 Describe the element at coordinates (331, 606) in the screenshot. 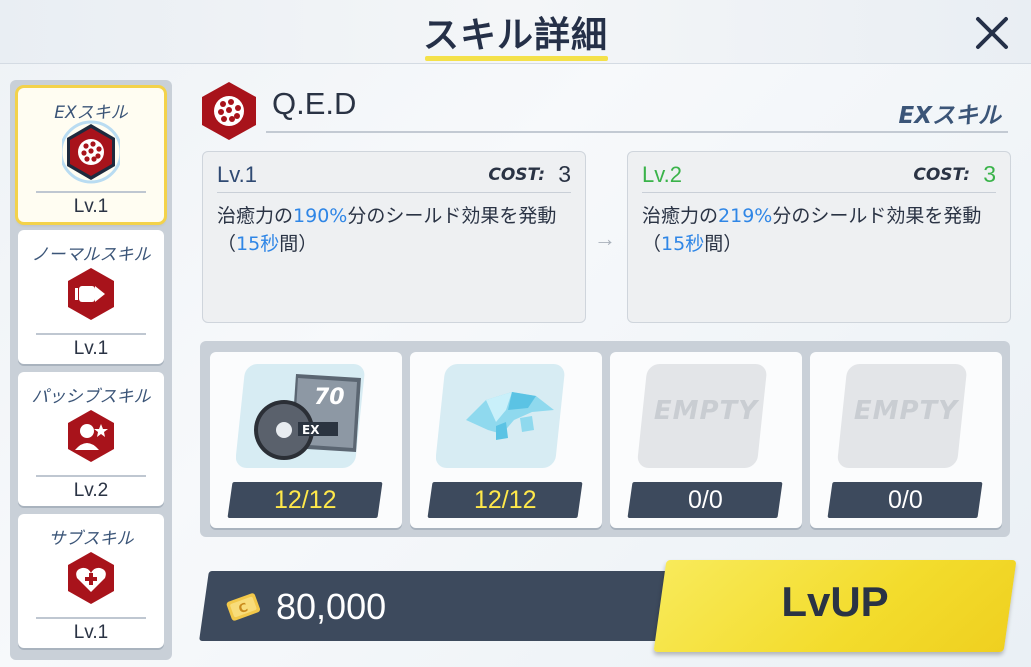

I see `credit-amount: 80,000` at that location.